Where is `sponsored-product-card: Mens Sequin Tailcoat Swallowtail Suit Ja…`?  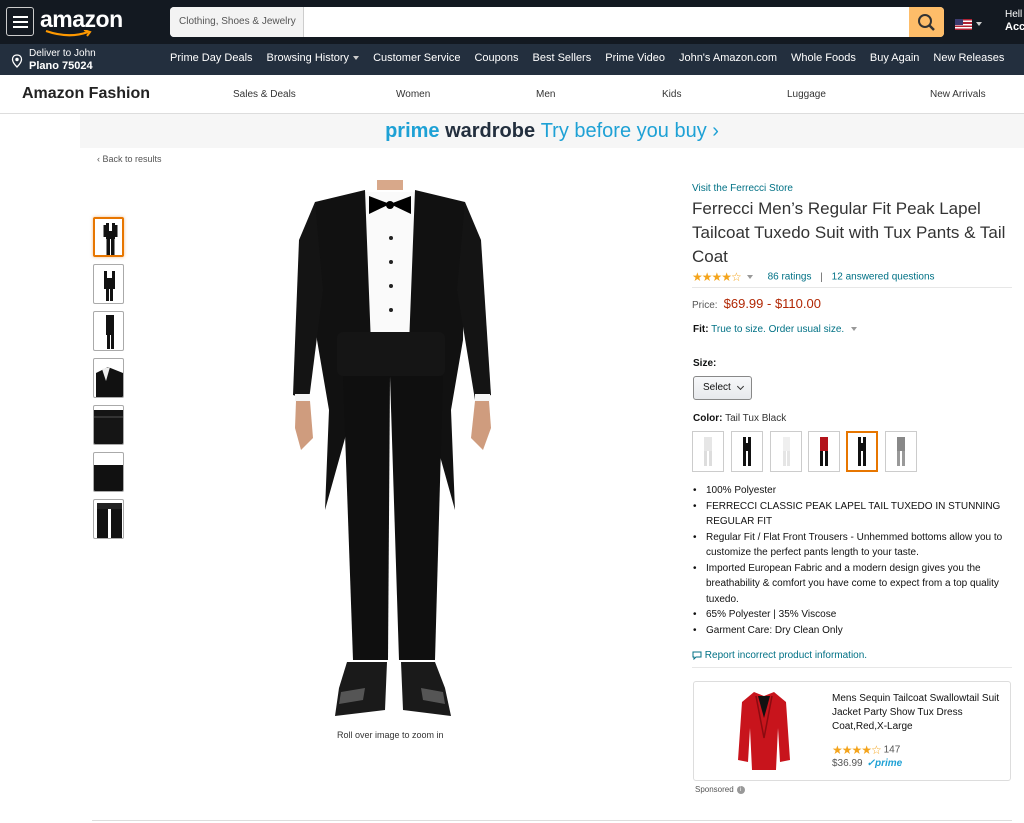 sponsored-product-card: Mens Sequin Tailcoat Swallowtail Suit Ja… is located at coordinates (852, 731).